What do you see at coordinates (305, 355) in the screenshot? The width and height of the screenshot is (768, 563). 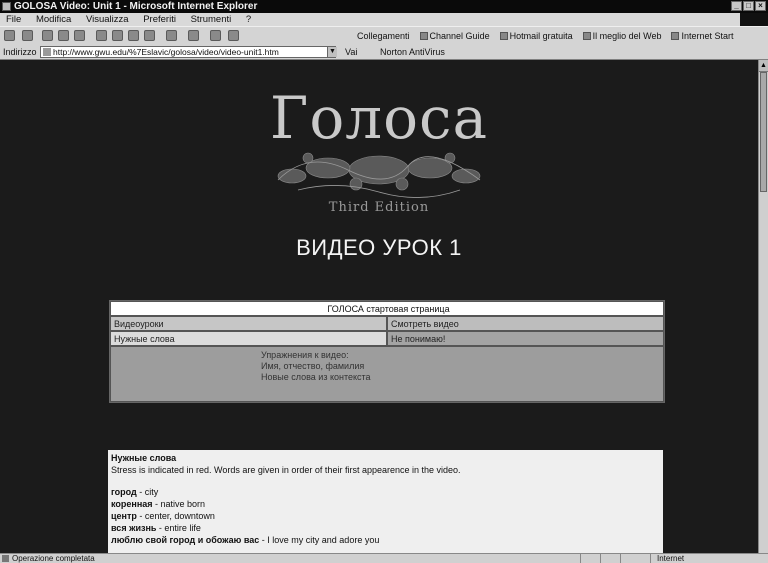 I see `exercises-heading: Упражнения к видео:` at bounding box center [305, 355].